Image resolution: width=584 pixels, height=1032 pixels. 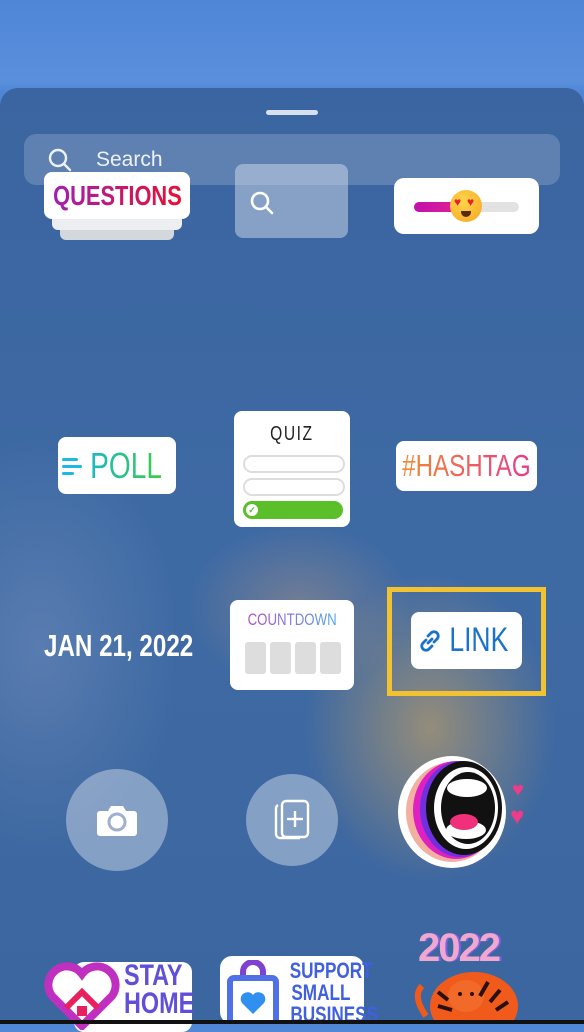 I want to click on add-media-icon, so click(x=292, y=819).